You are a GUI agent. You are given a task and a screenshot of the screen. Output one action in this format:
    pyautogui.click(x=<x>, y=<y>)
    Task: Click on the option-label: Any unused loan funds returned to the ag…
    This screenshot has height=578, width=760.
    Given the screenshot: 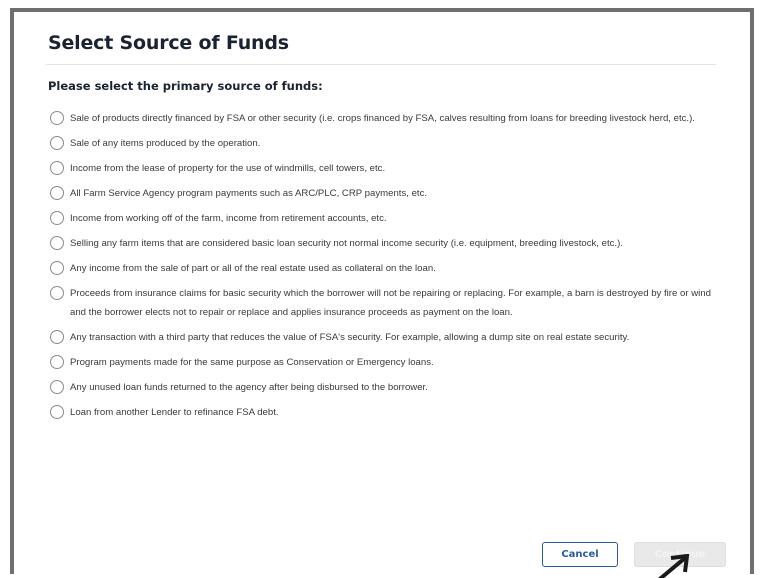 What is the action you would take?
    pyautogui.click(x=249, y=387)
    